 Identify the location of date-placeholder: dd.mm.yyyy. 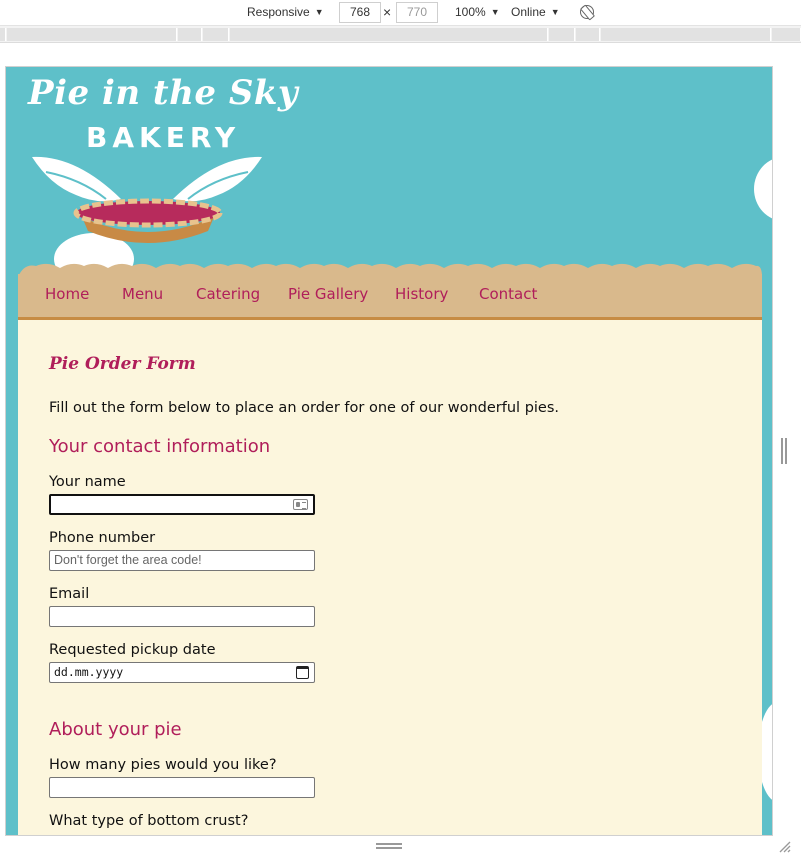
(89, 672).